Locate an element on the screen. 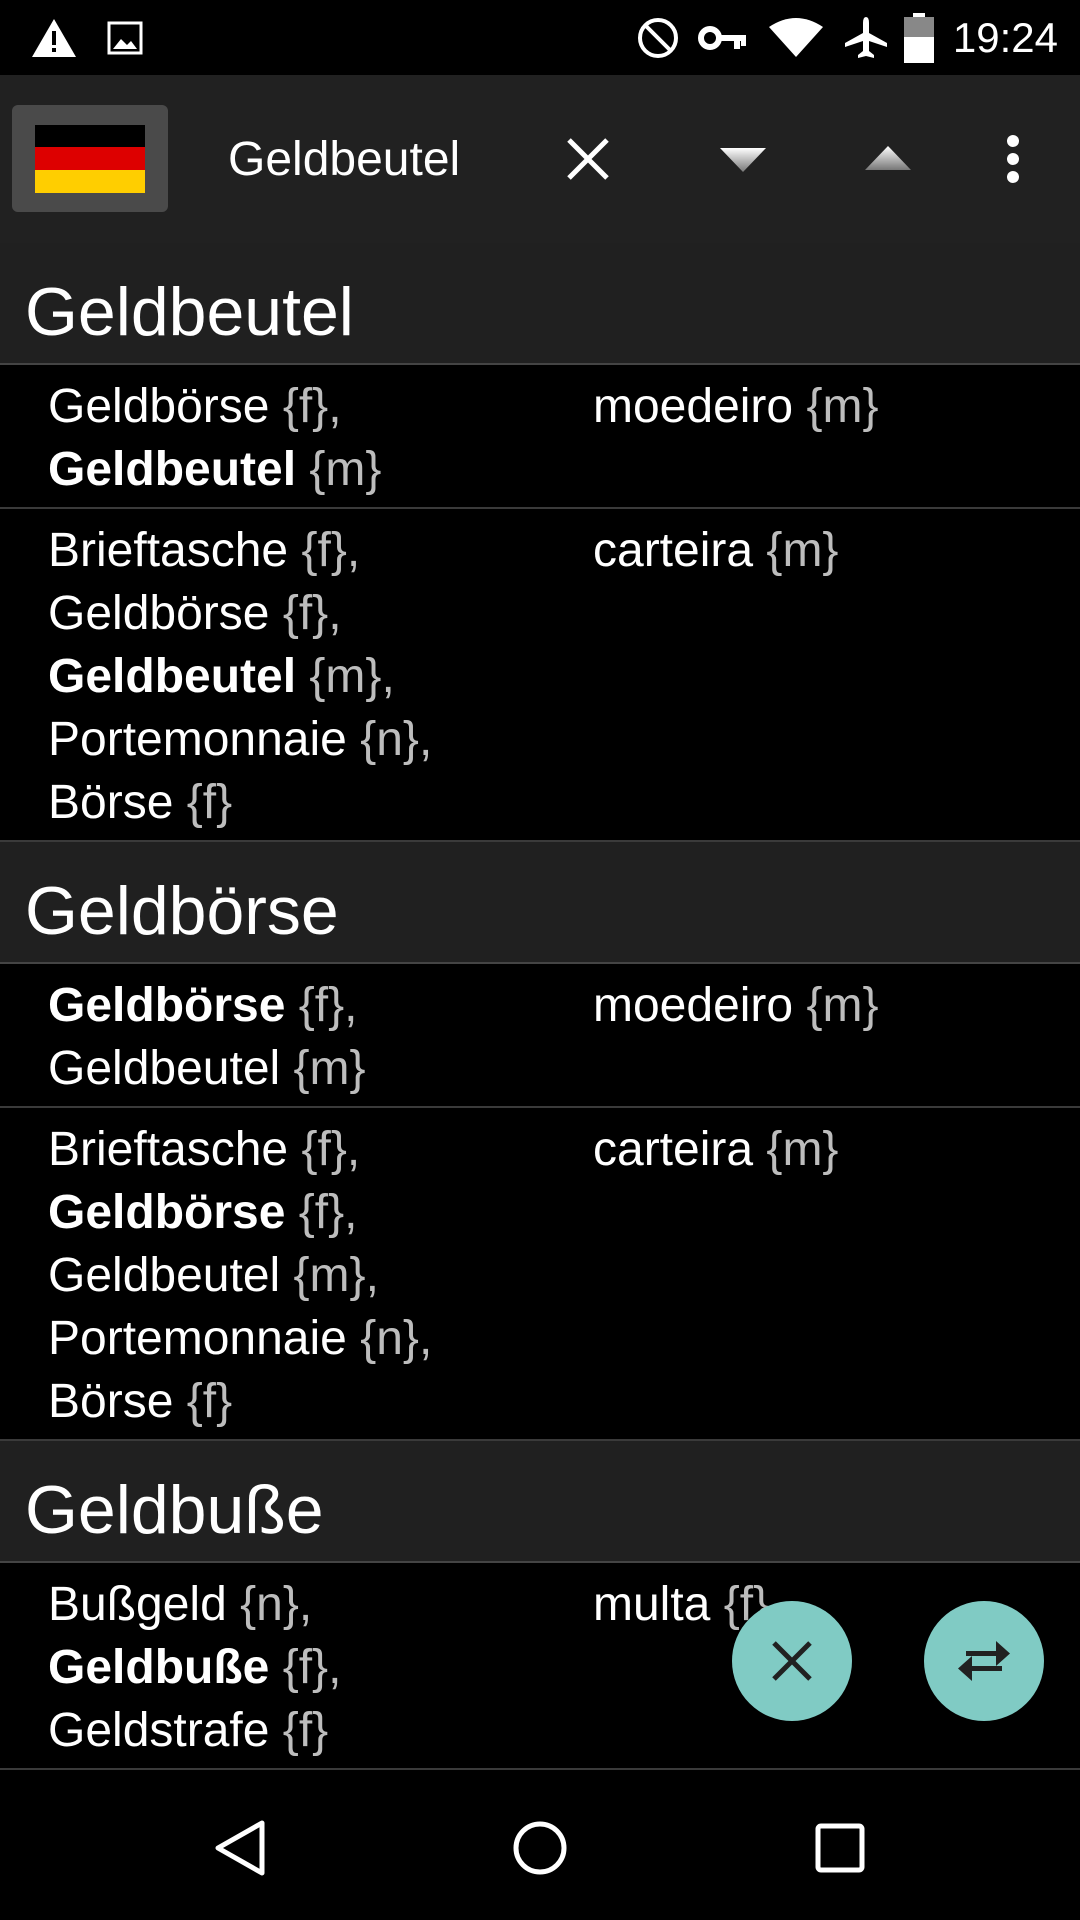  next-result-button is located at coordinates (743, 159).